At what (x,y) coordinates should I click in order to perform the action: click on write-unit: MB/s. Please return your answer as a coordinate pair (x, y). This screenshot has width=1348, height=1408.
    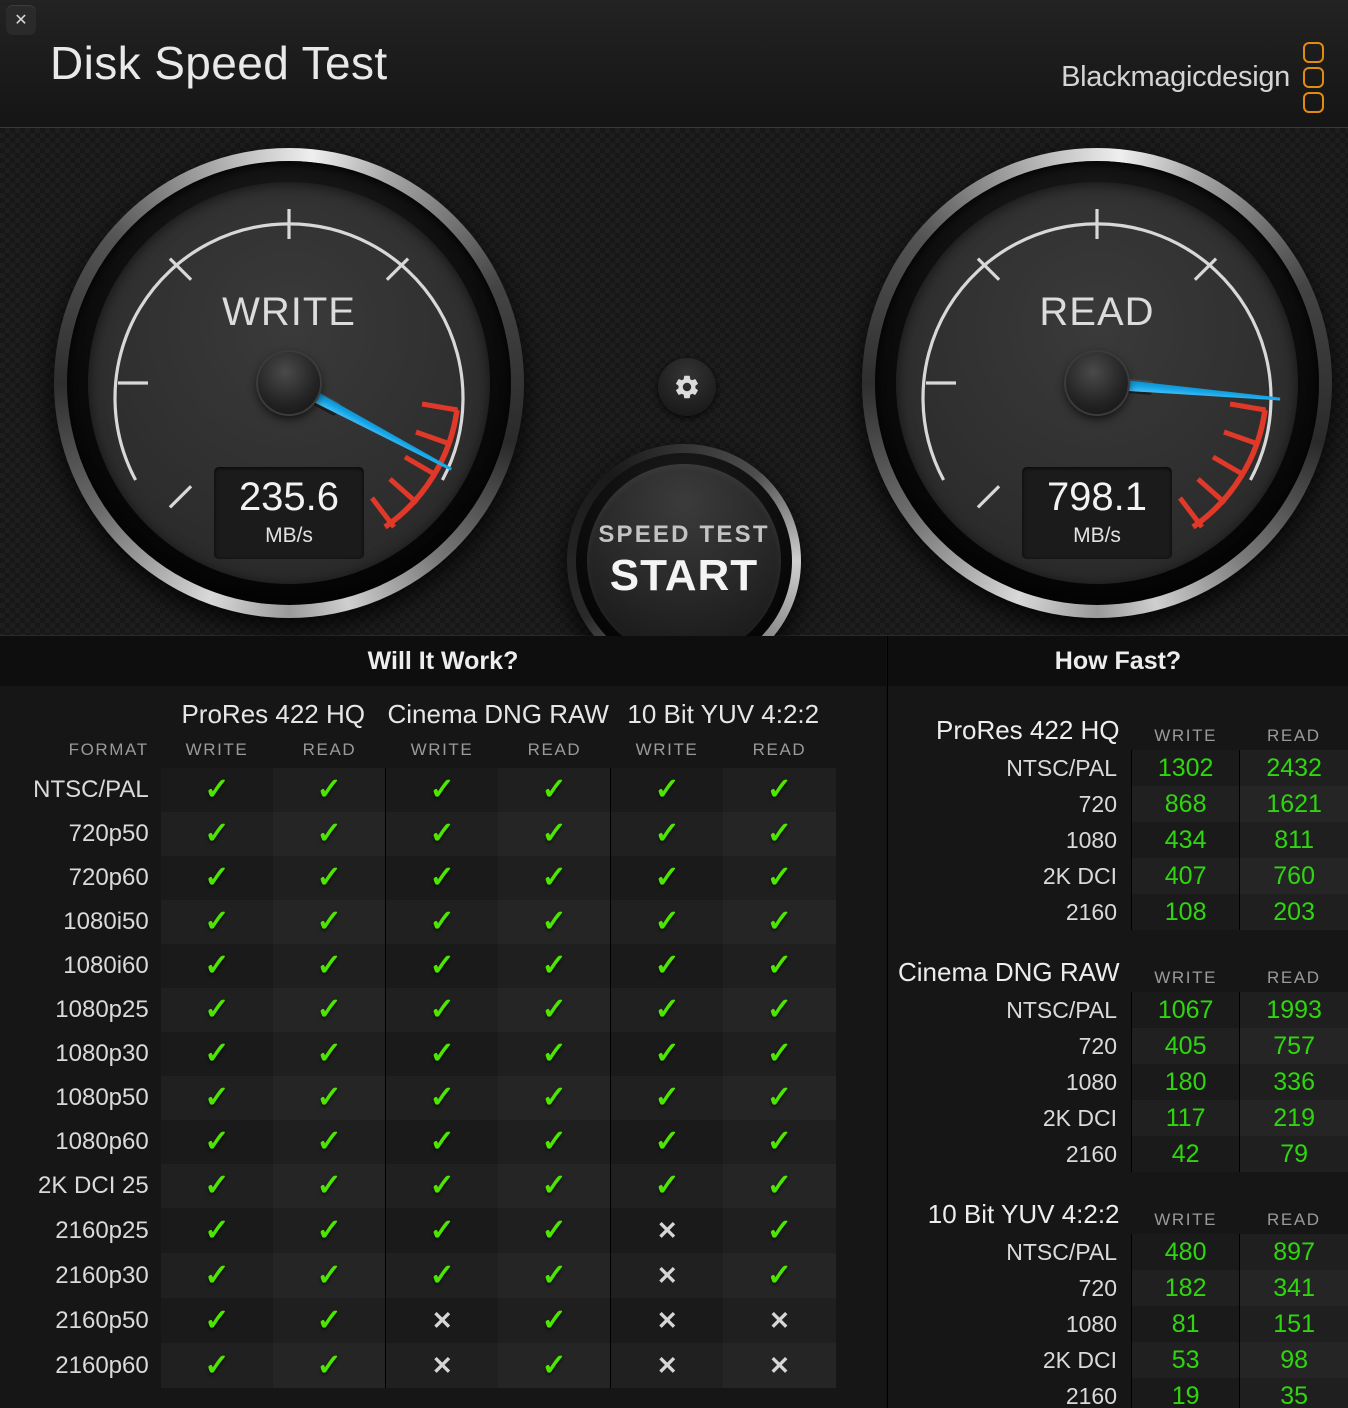
    Looking at the image, I should click on (289, 535).